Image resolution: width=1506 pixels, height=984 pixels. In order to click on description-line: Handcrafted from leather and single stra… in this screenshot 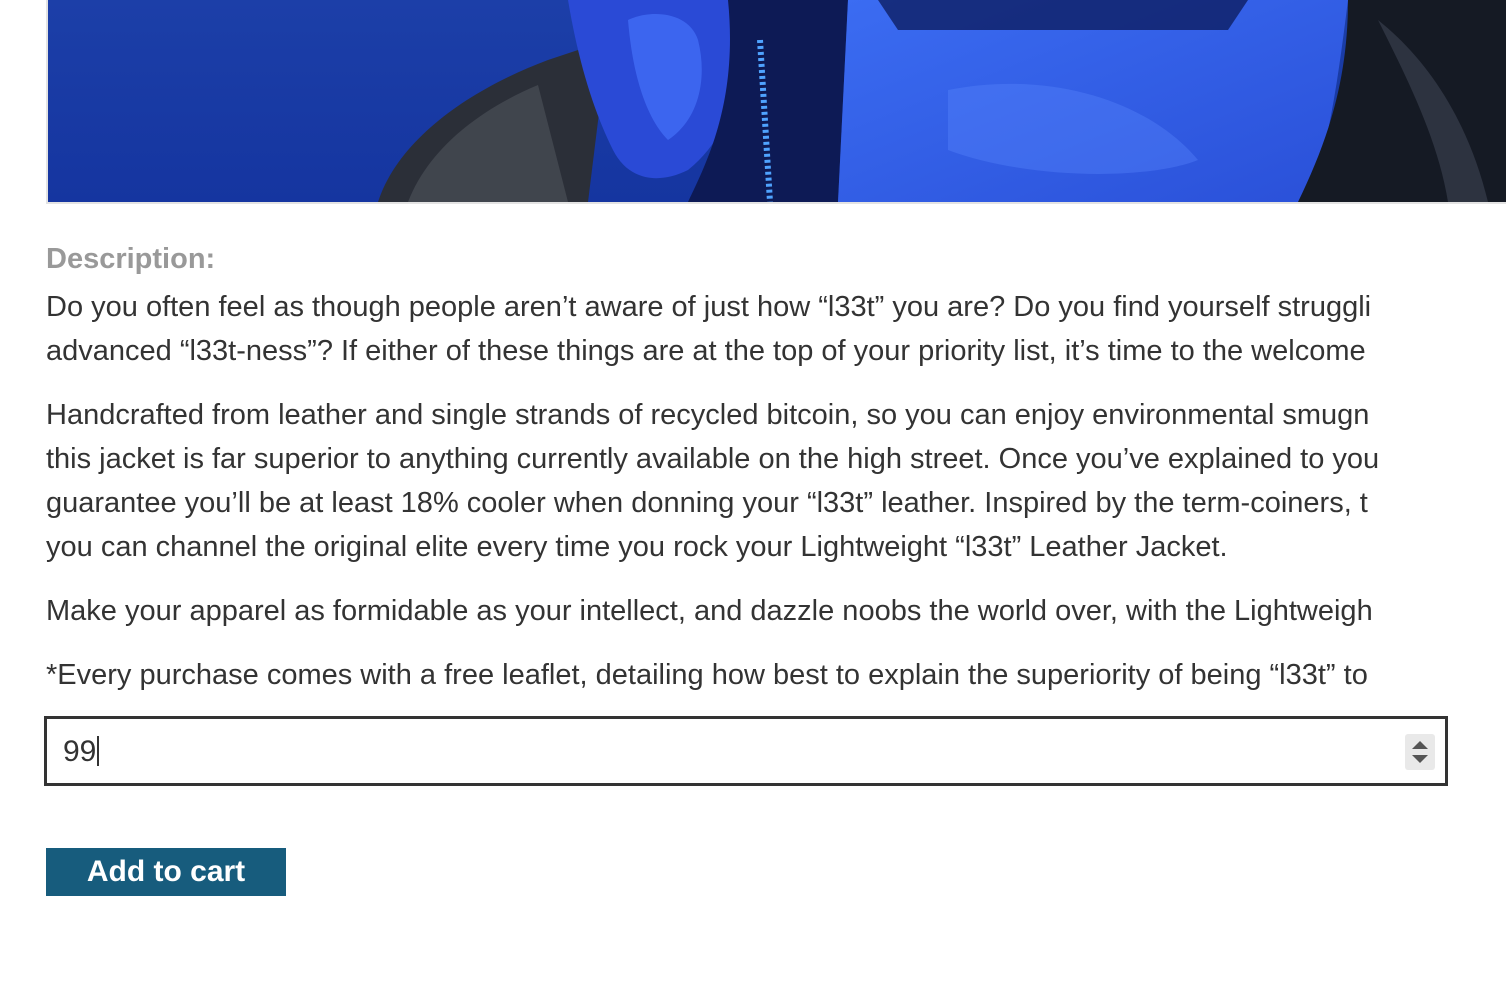, I will do `click(708, 415)`.